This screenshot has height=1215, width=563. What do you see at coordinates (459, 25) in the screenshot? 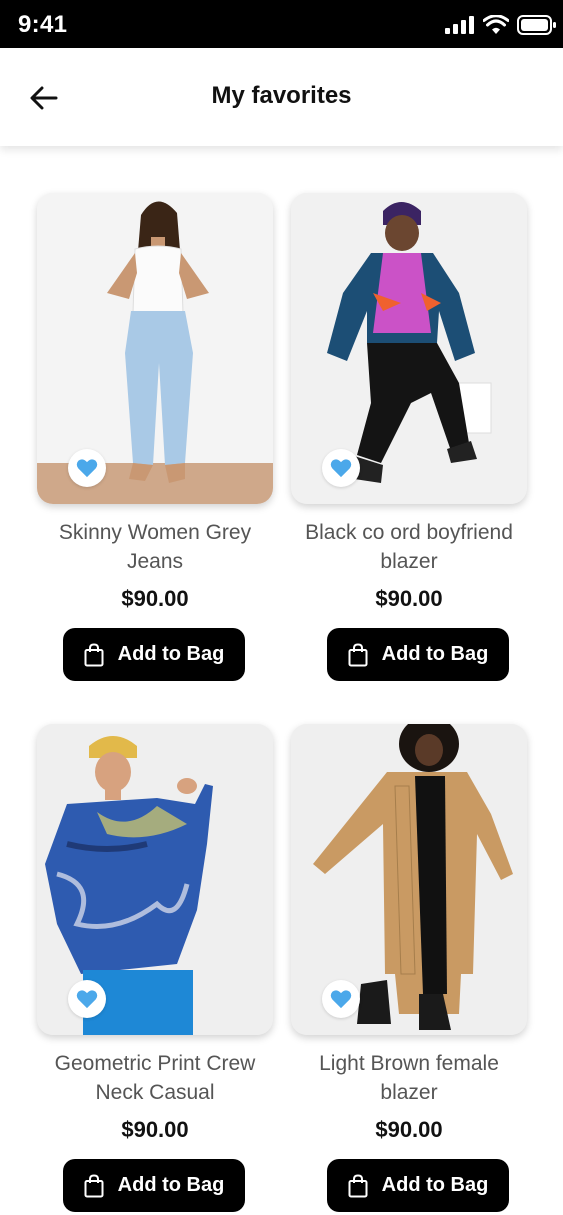
I see `signal-icon` at bounding box center [459, 25].